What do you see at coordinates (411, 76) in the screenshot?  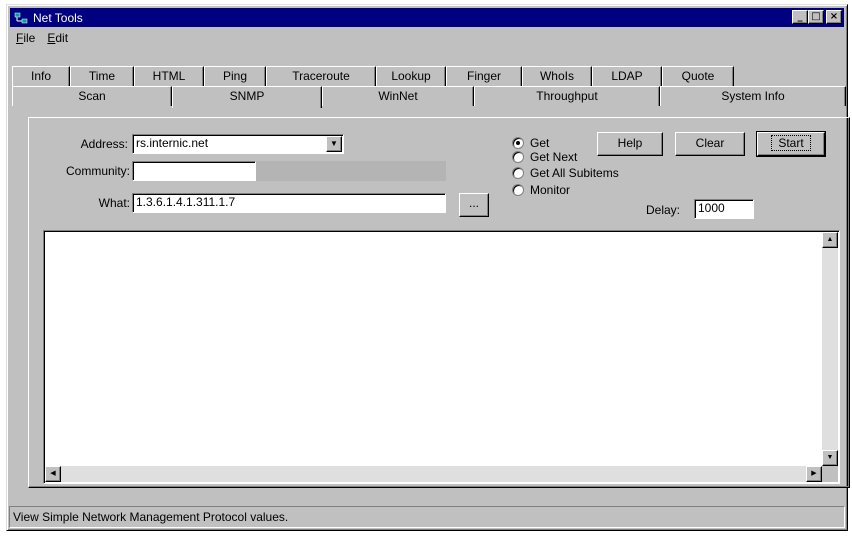 I see `tab-lookup: Lookup` at bounding box center [411, 76].